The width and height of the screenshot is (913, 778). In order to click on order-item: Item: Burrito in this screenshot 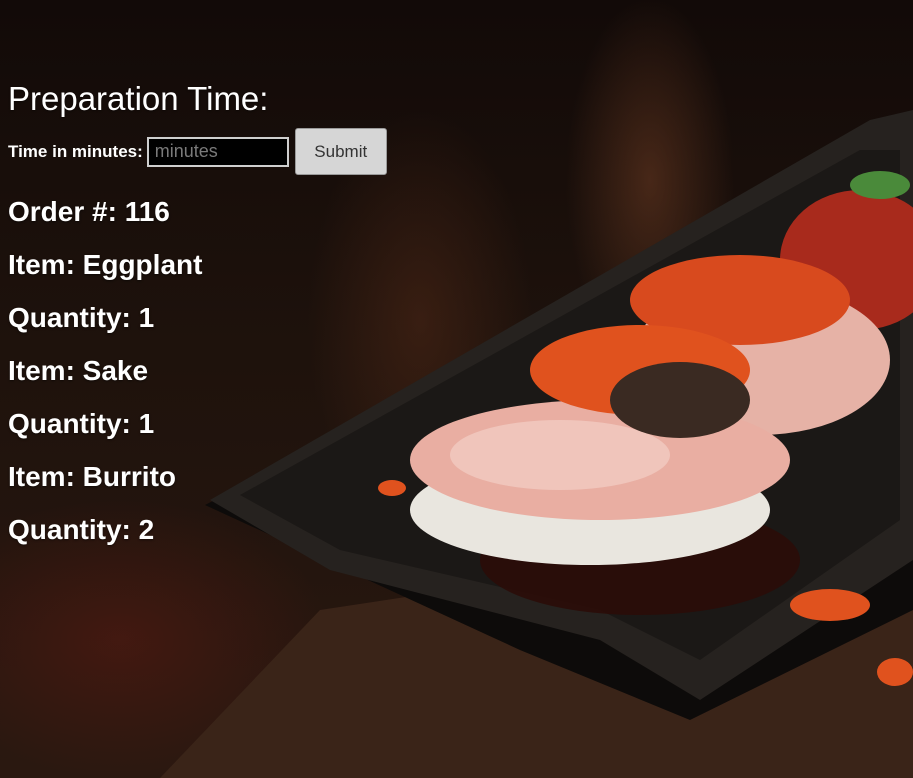, I will do `click(92, 476)`.